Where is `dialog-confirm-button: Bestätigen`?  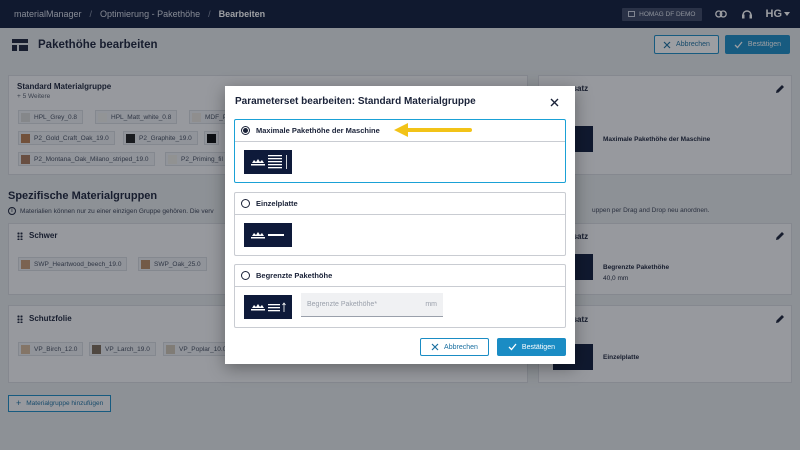
dialog-confirm-button: Bestätigen is located at coordinates (531, 347).